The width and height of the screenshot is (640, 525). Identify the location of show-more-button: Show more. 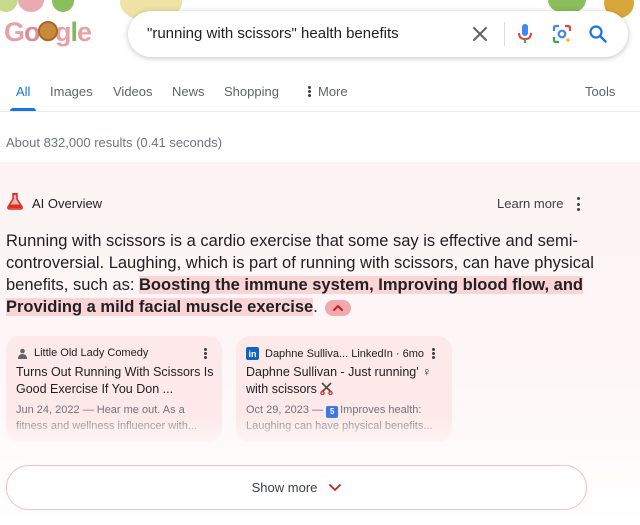
(296, 487).